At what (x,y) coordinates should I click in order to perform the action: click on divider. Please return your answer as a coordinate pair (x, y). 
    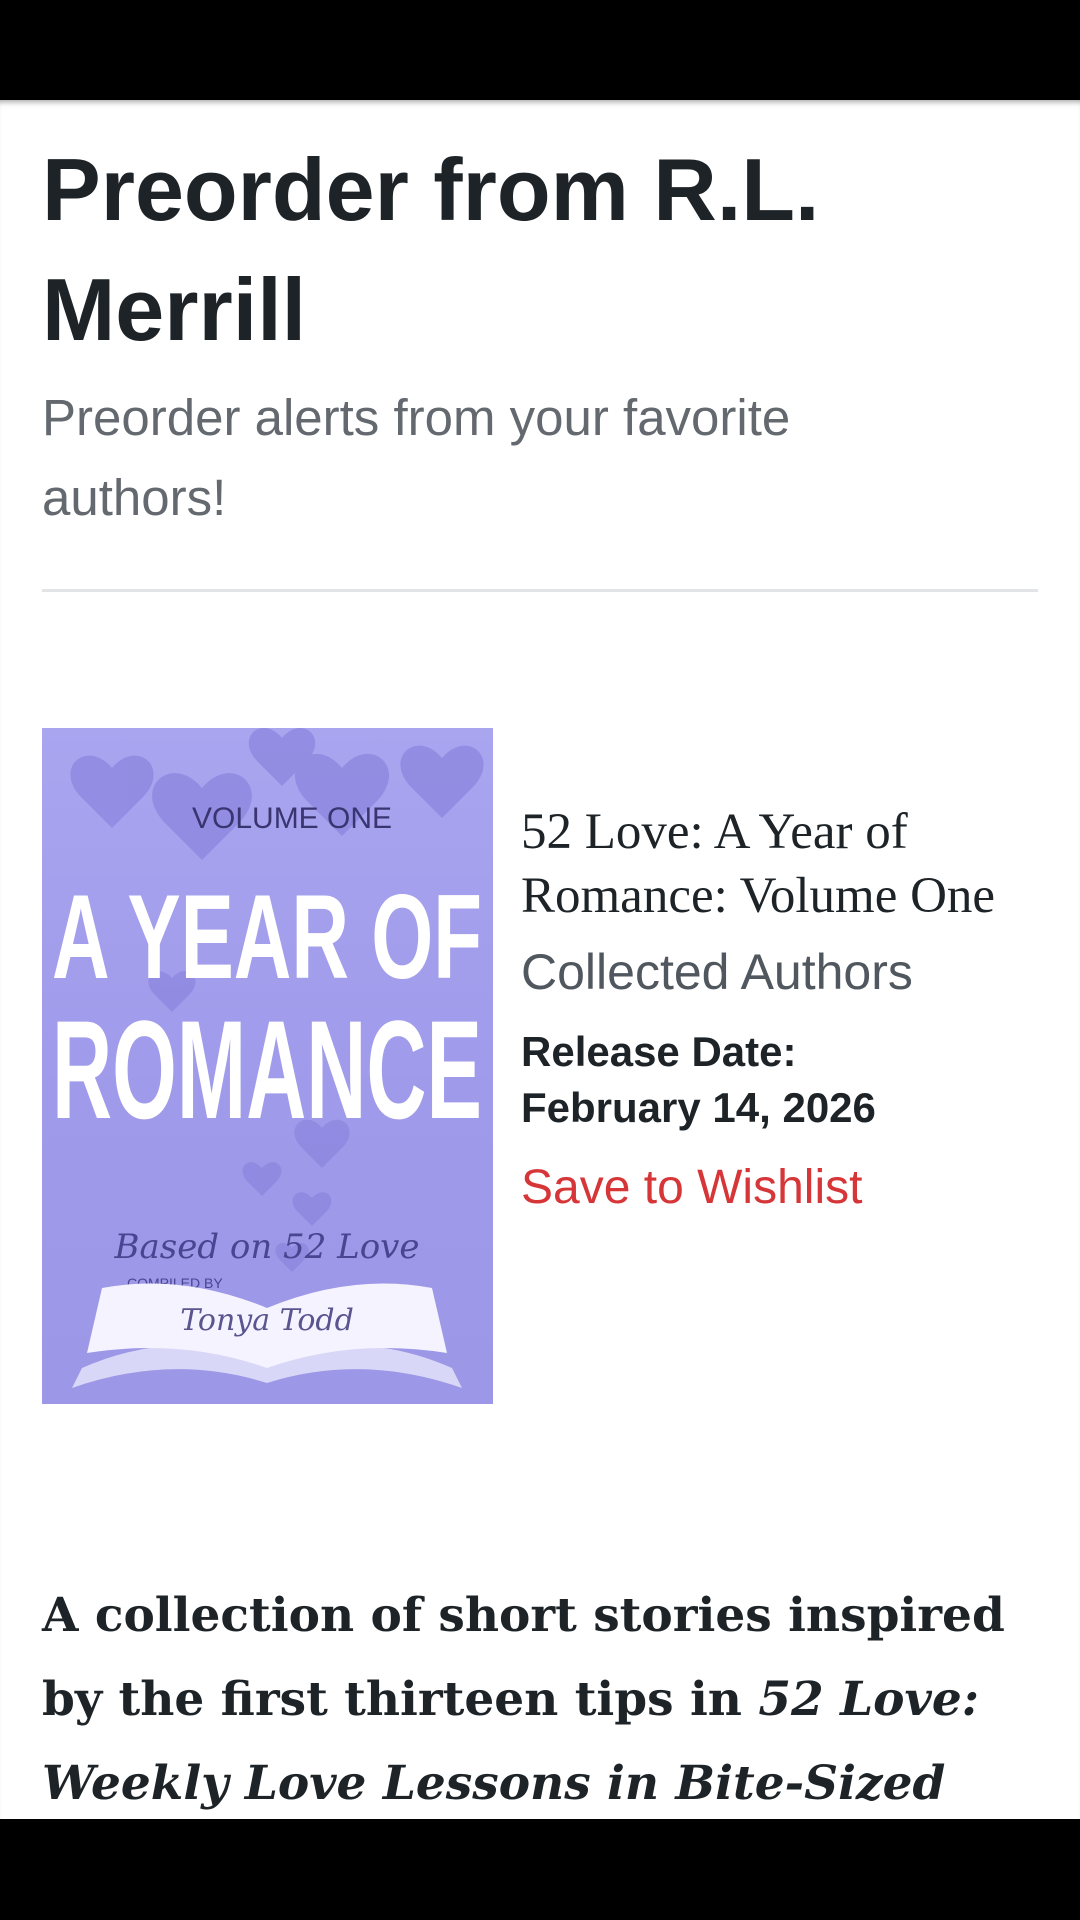
    Looking at the image, I should click on (540, 590).